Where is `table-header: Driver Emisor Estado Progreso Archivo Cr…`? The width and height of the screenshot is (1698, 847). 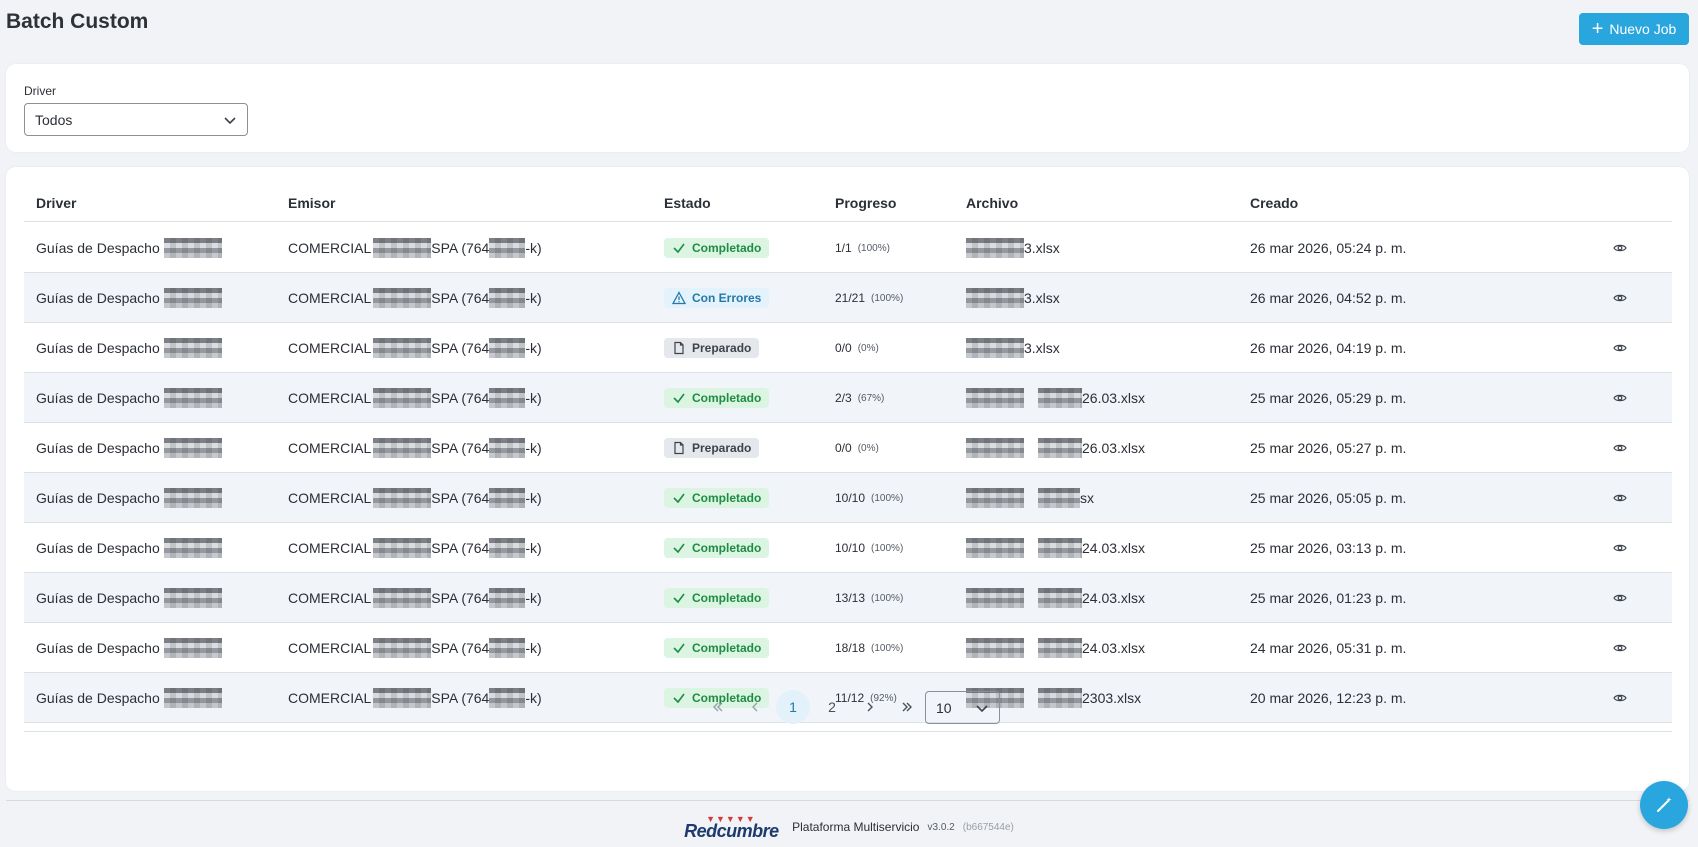
table-header: Driver Emisor Estado Progreso Archivo Cr… is located at coordinates (848, 194).